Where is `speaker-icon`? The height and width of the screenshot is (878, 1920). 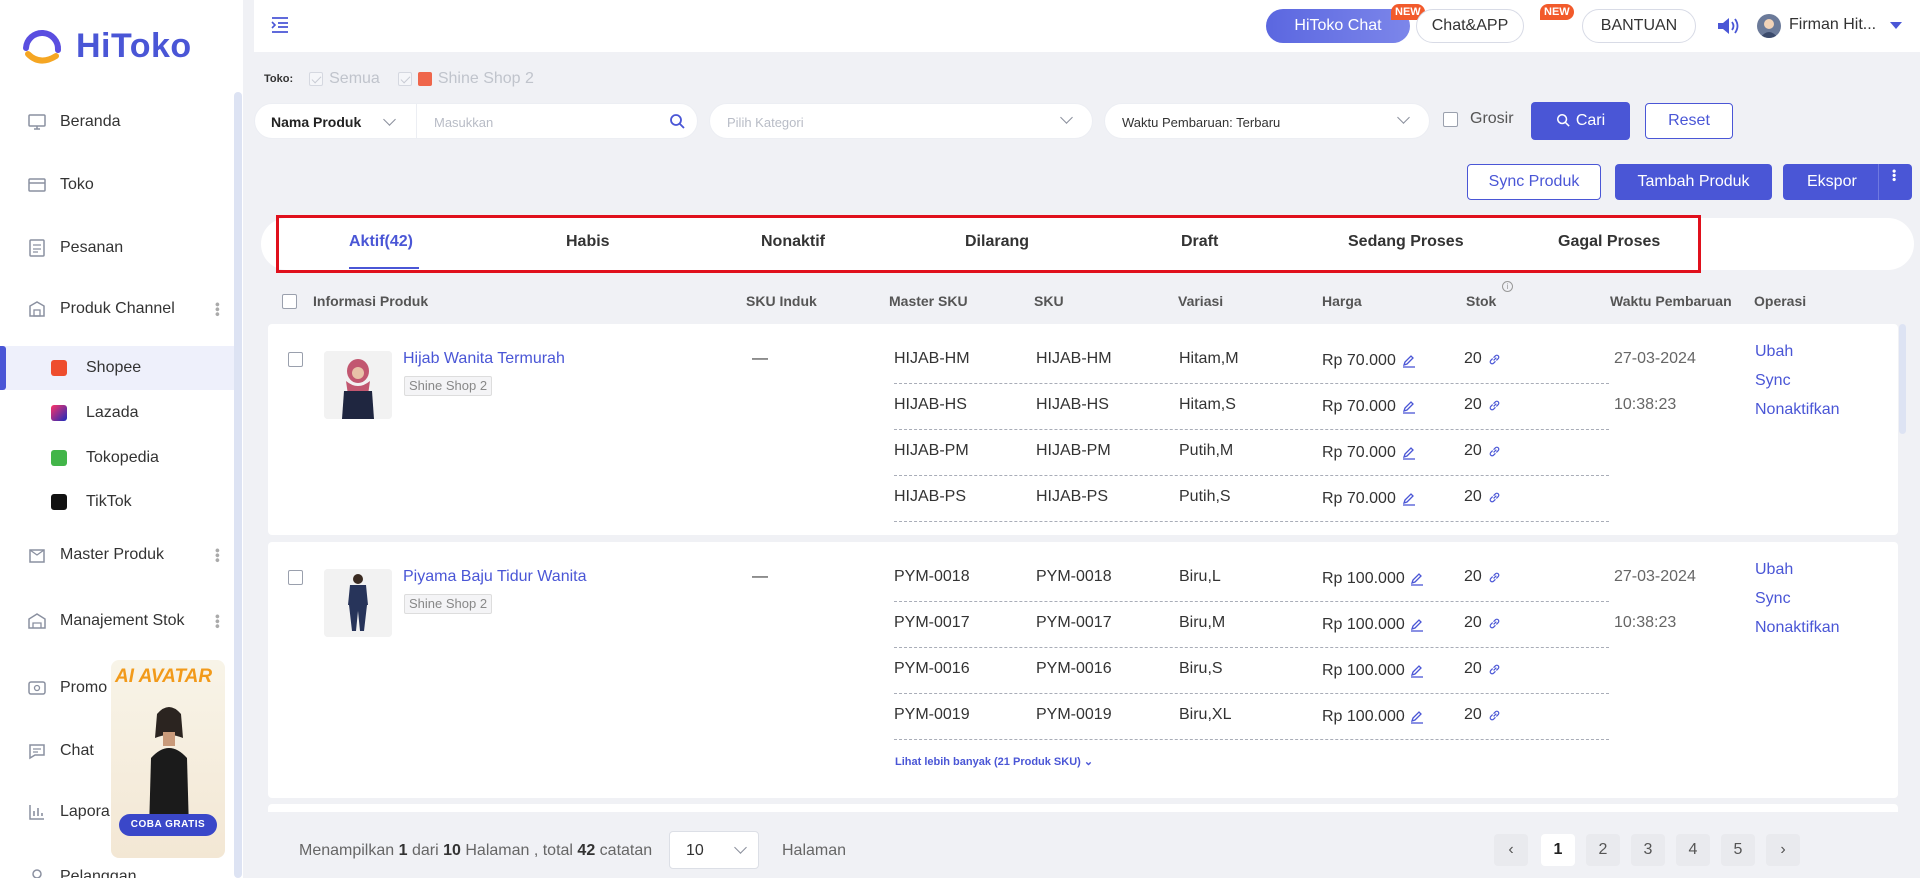
speaker-icon is located at coordinates (1728, 26).